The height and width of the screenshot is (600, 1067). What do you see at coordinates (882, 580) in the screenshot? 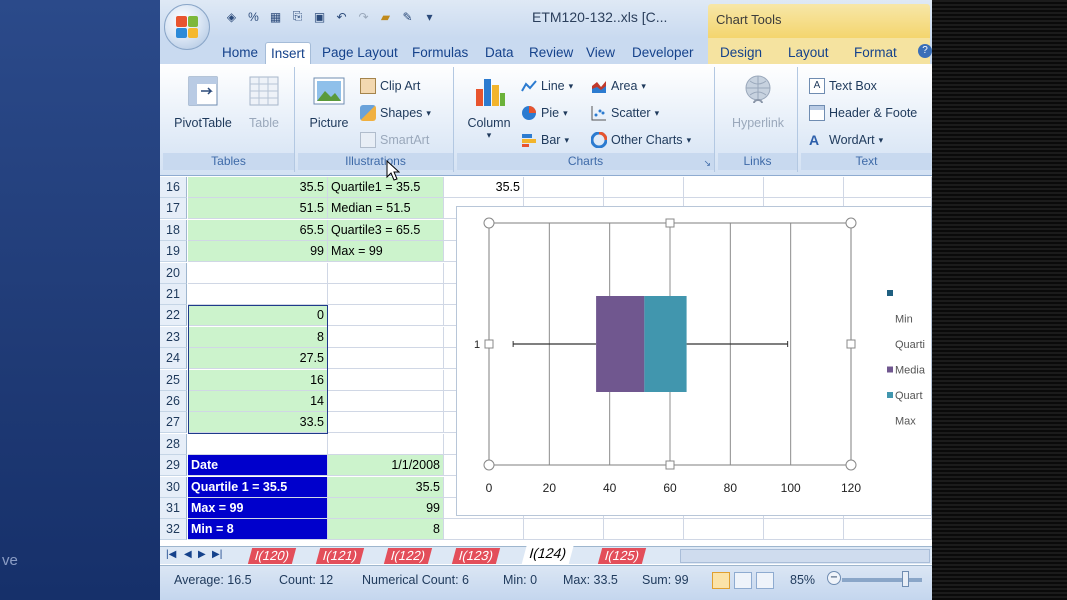
I see `zoom-slider` at bounding box center [882, 580].